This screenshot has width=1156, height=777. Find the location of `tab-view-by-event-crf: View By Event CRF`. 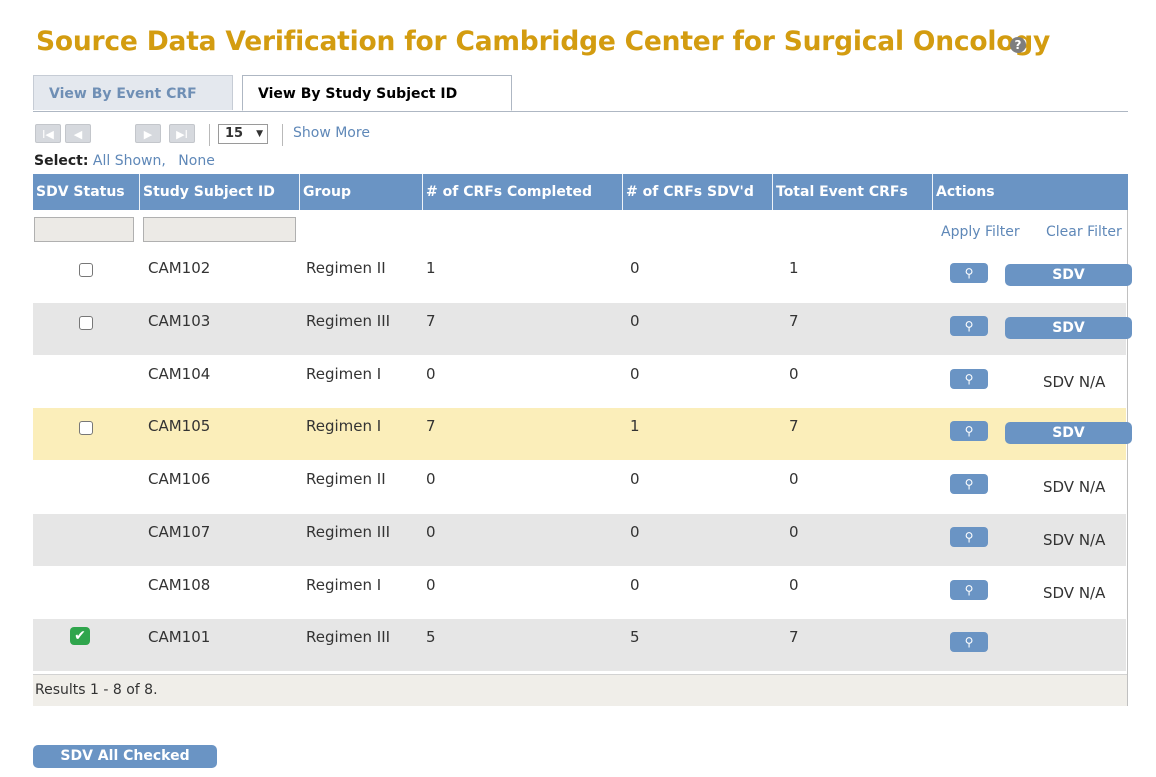

tab-view-by-event-crf: View By Event CRF is located at coordinates (133, 92).